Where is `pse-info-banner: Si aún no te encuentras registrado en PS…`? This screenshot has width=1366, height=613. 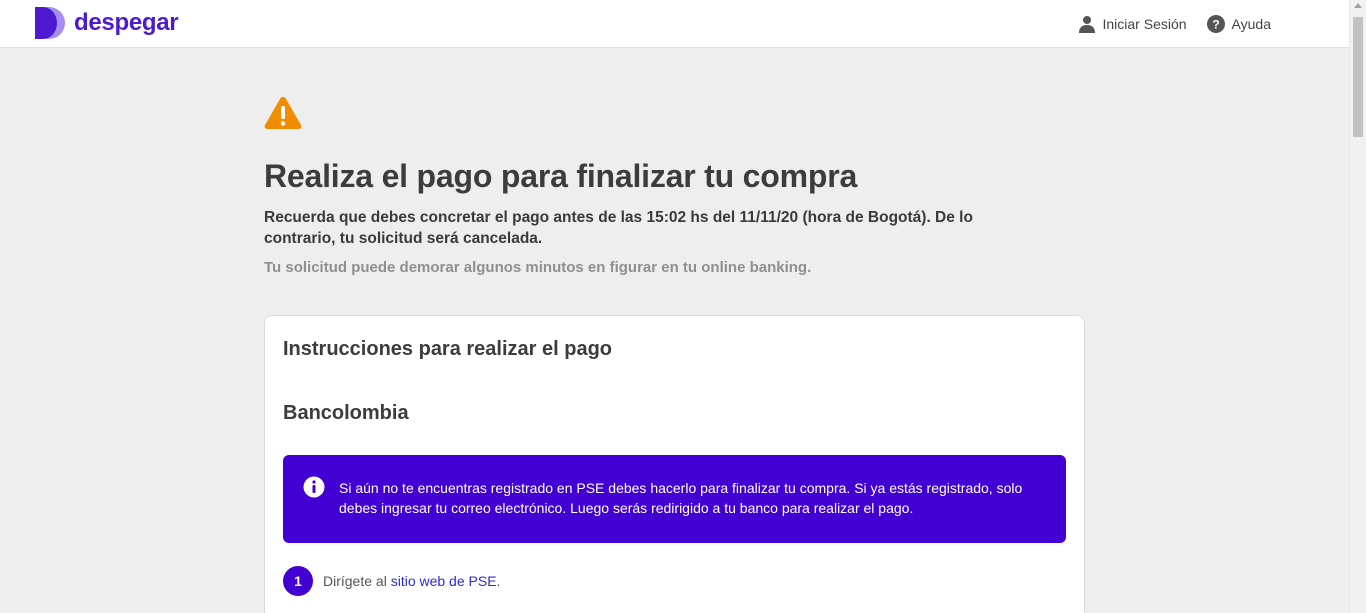 pse-info-banner: Si aún no te encuentras registrado en PS… is located at coordinates (674, 499).